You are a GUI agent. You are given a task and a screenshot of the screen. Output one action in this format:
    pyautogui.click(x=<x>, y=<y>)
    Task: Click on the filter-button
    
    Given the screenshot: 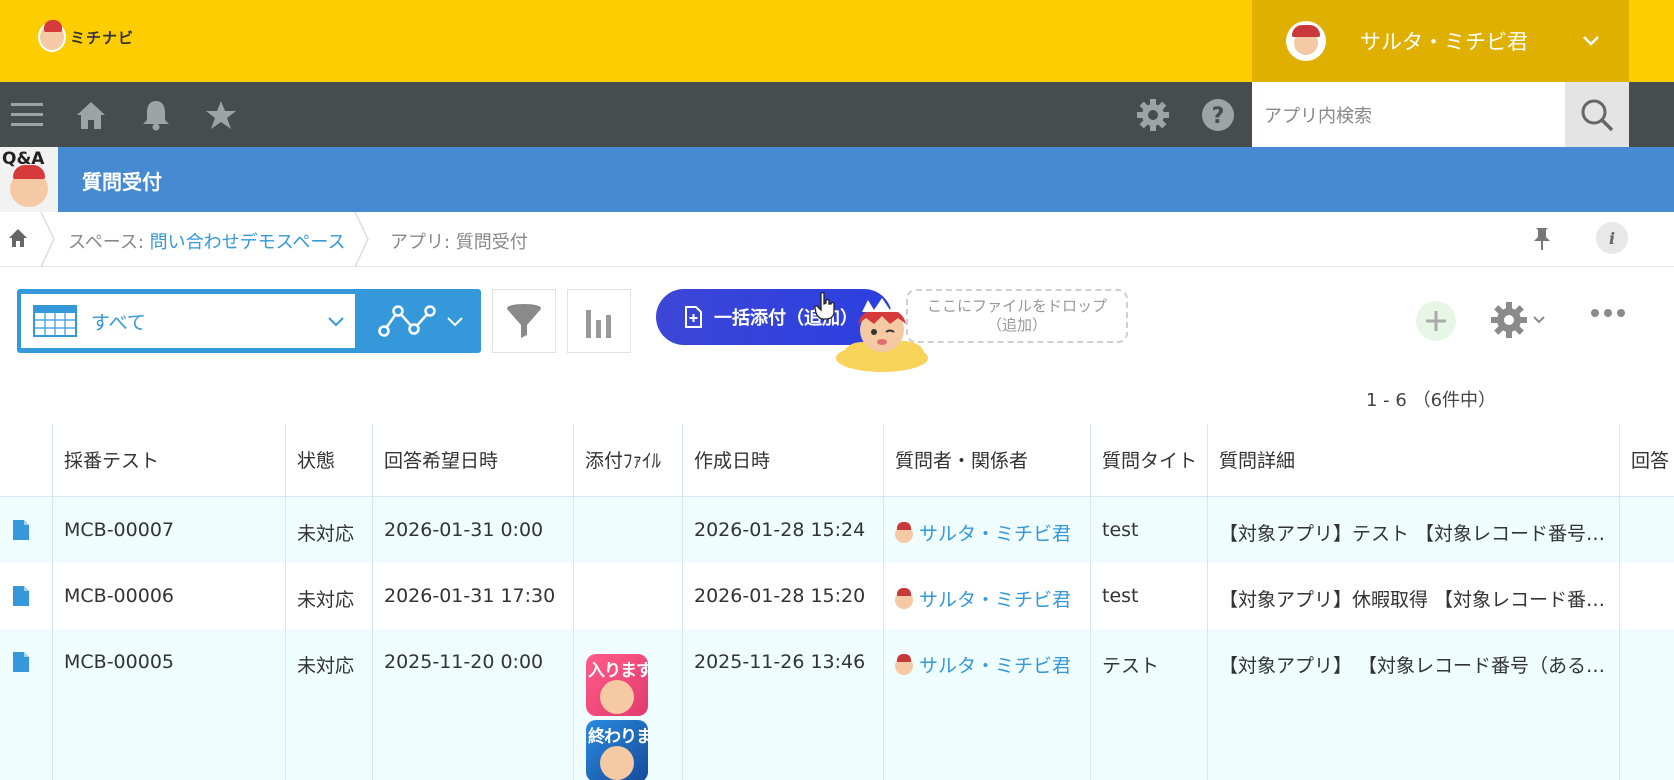 What is the action you would take?
    pyautogui.click(x=524, y=321)
    